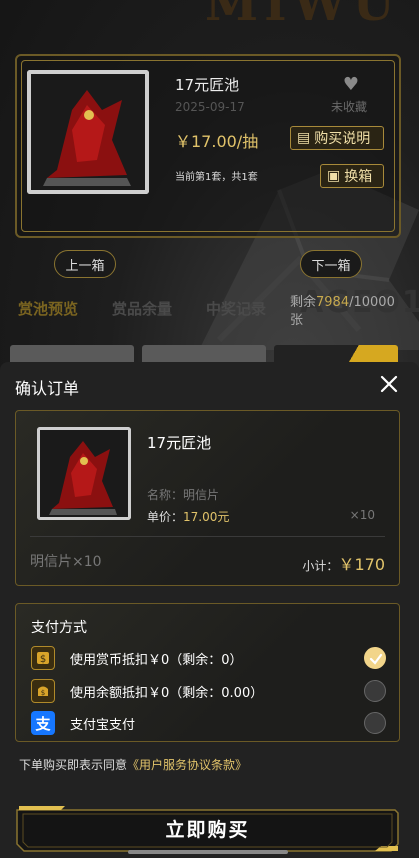 The height and width of the screenshot is (858, 419). What do you see at coordinates (167, 693) in the screenshot?
I see `pay-option-label: 使用余额抵扣￥0（剩余：0.00）` at bounding box center [167, 693].